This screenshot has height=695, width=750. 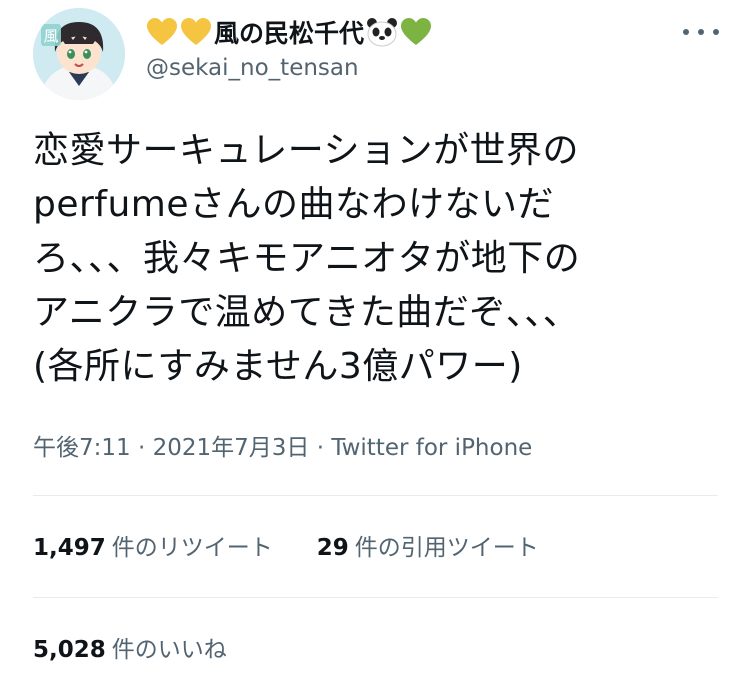 What do you see at coordinates (307, 258) in the screenshot?
I see `tweet-text-line: ろ、、、我々キモアニオタが地下の` at bounding box center [307, 258].